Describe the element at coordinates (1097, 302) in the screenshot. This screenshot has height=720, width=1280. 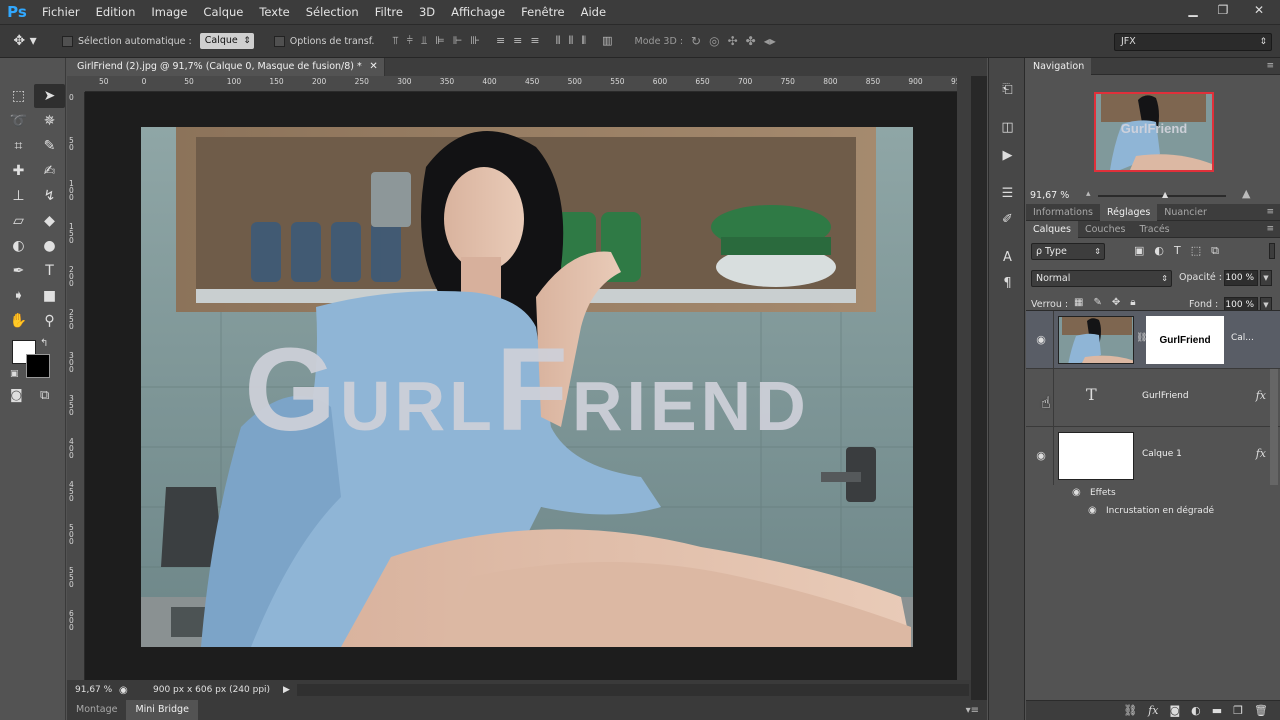
I see `lock-pixels-icon: ✎` at that location.